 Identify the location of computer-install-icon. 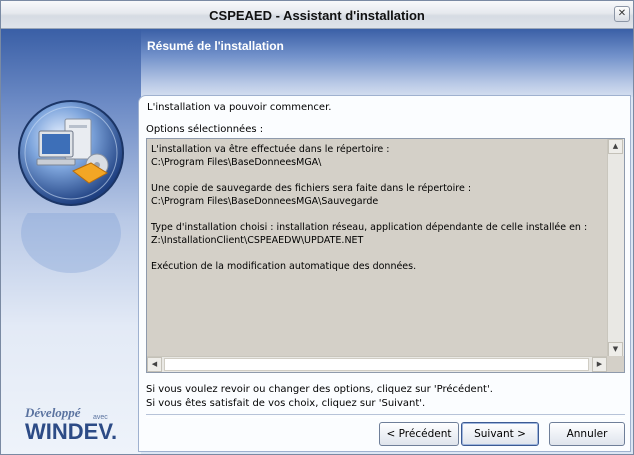
(71, 153).